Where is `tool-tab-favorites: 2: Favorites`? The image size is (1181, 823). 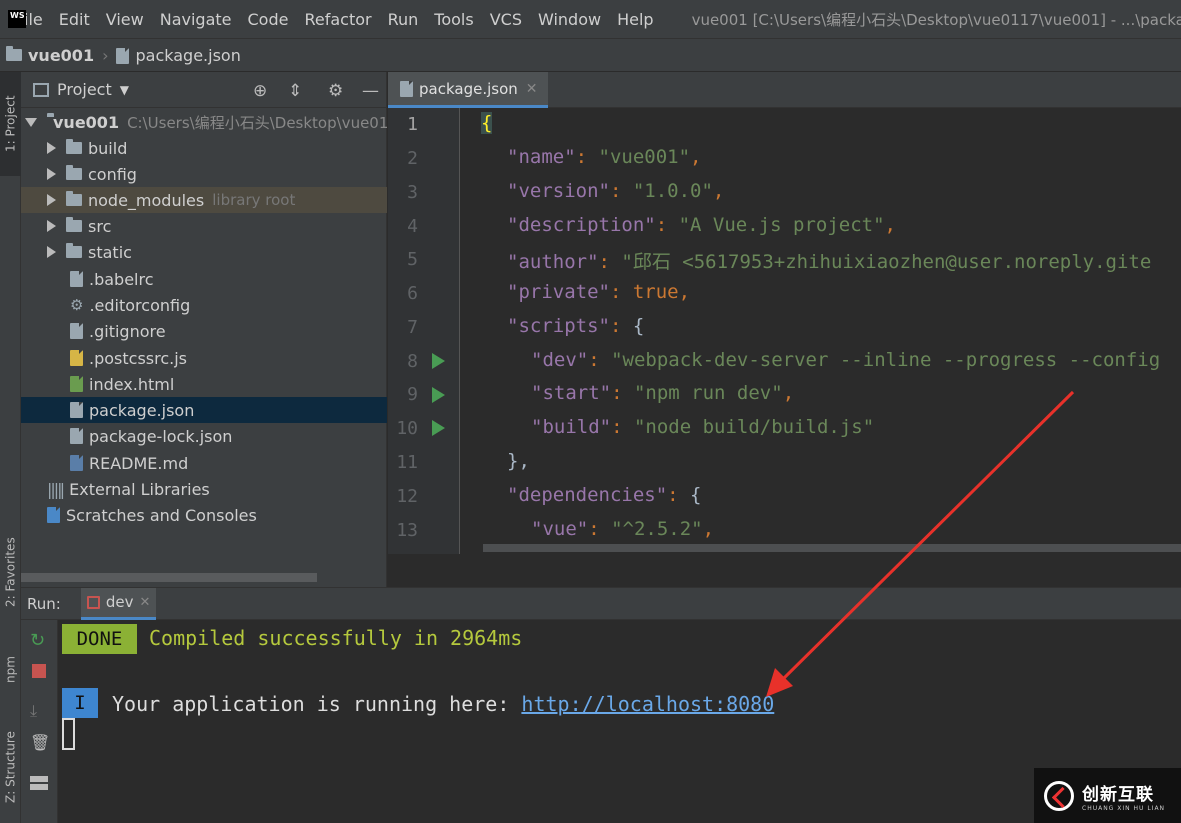
tool-tab-favorites: 2: Favorites is located at coordinates (10, 572).